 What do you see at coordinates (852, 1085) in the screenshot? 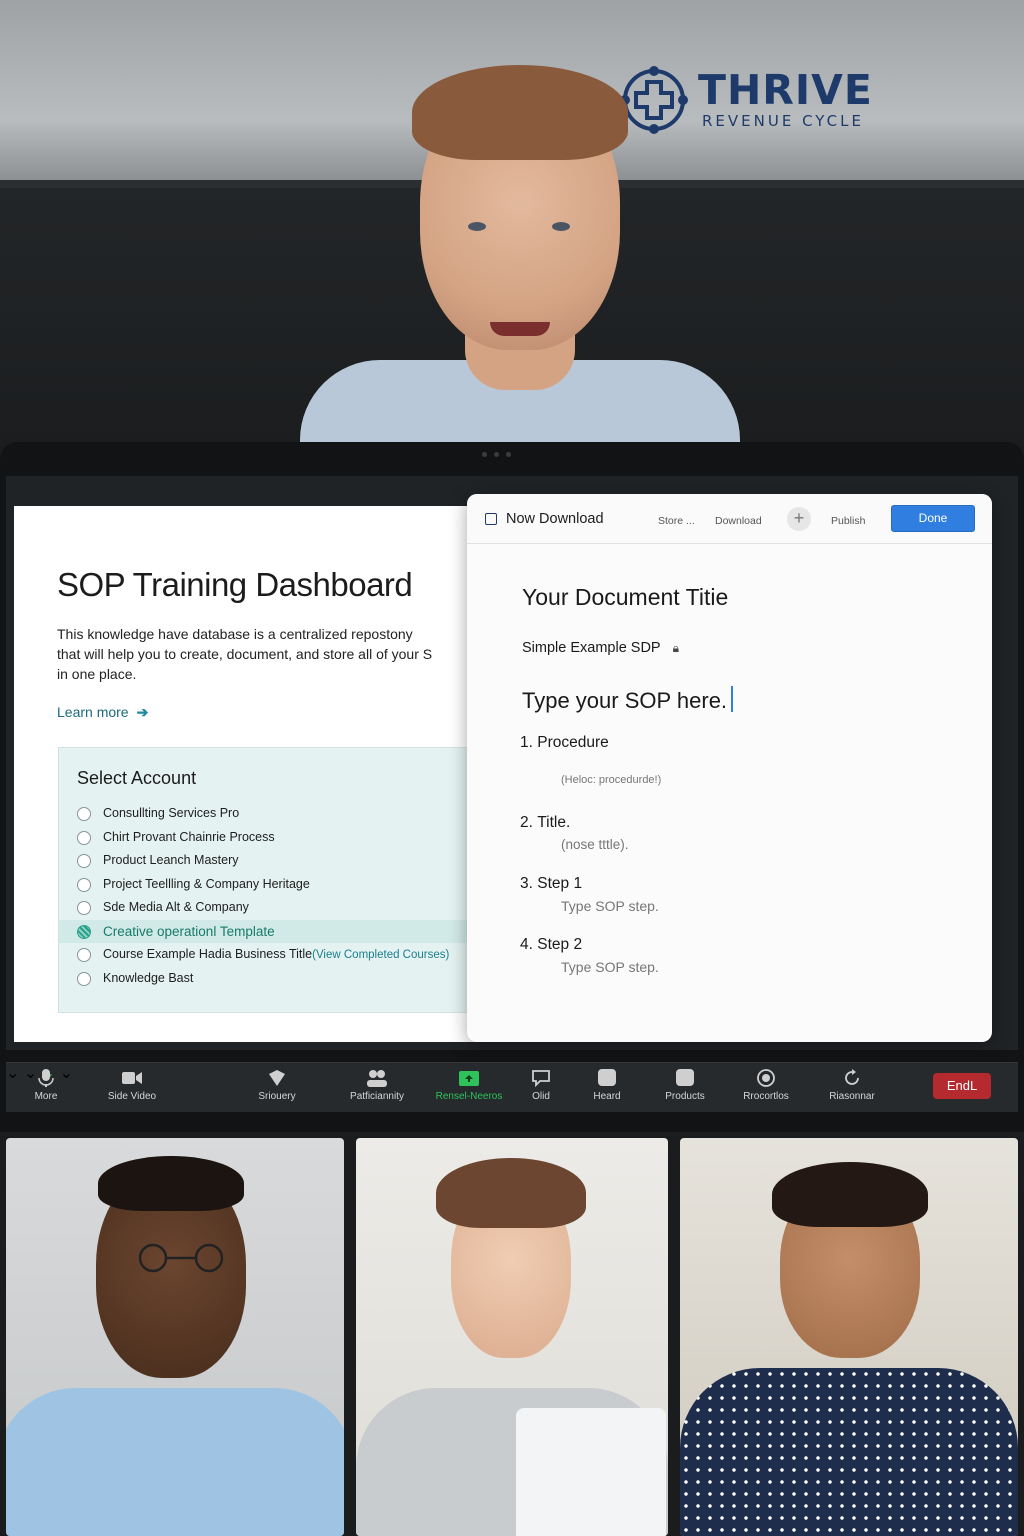
I see `reactions-button: Riasonnar` at bounding box center [852, 1085].